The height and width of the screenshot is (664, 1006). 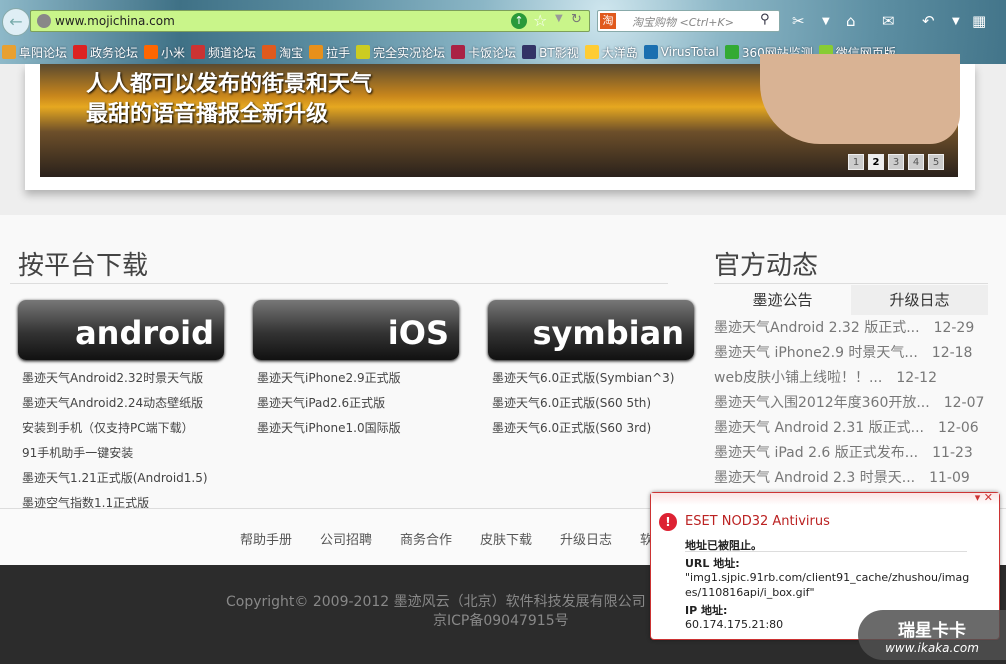 I want to click on news-date: 11-23, so click(x=952, y=453).